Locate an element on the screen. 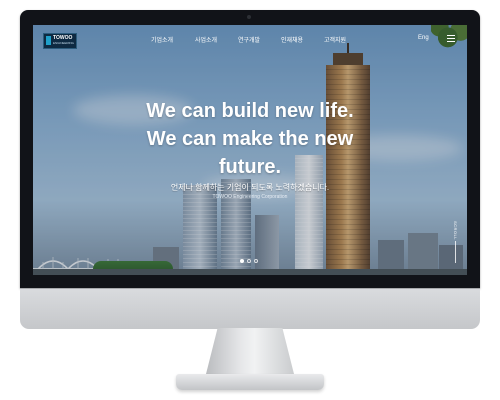 The width and height of the screenshot is (500, 400). nav-item-careers: 인재채용 is located at coordinates (292, 39).